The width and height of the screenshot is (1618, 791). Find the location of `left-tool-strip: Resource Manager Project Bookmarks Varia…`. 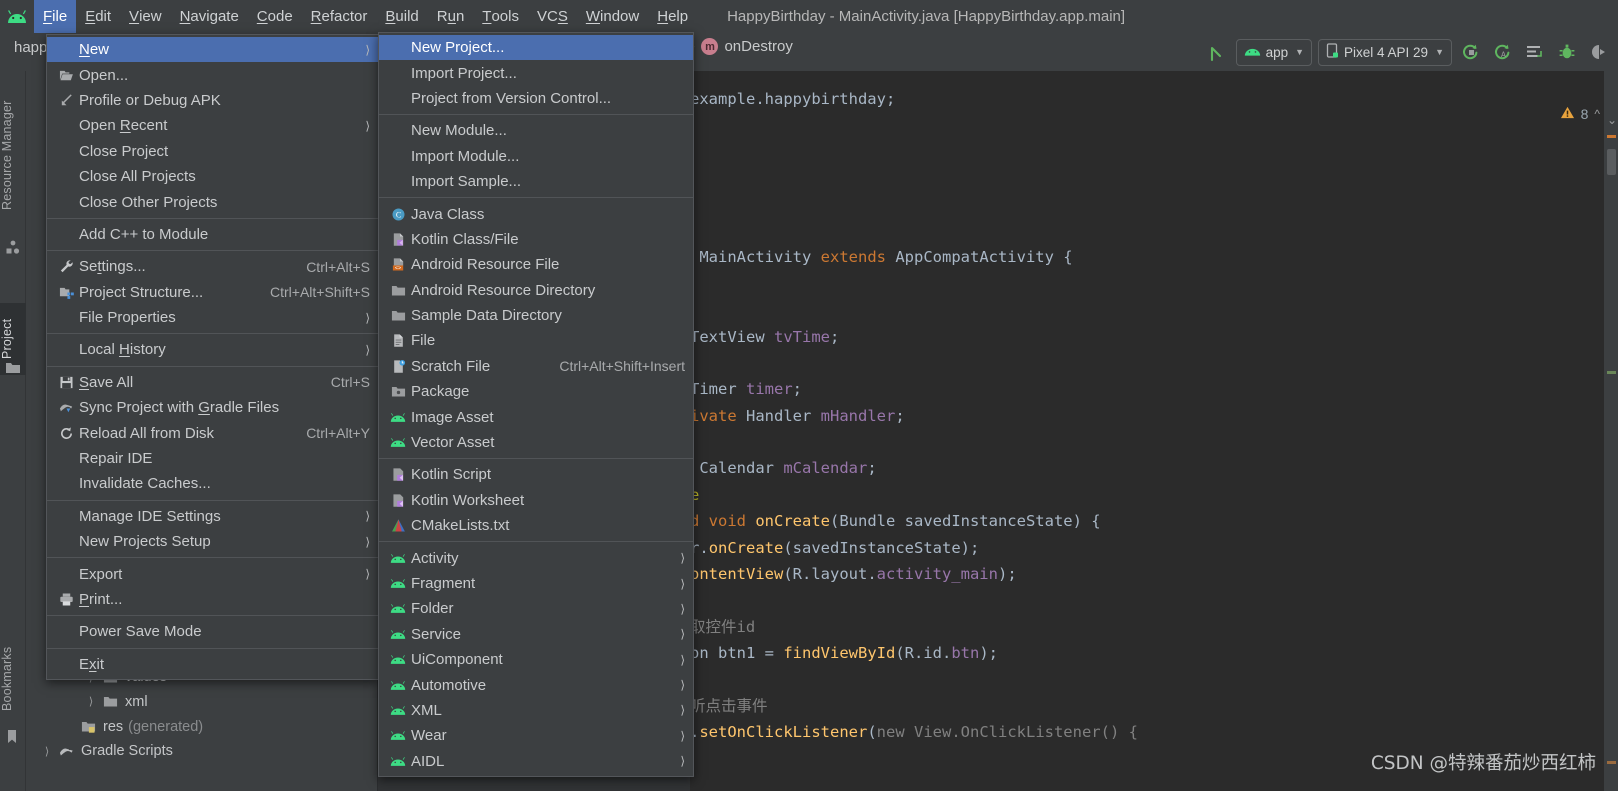

left-tool-strip: Resource Manager Project Bookmarks Varia… is located at coordinates (13, 431).